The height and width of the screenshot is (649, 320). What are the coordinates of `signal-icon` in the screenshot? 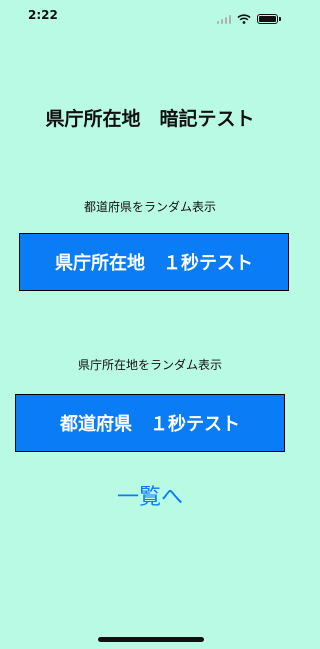 It's located at (223, 19).